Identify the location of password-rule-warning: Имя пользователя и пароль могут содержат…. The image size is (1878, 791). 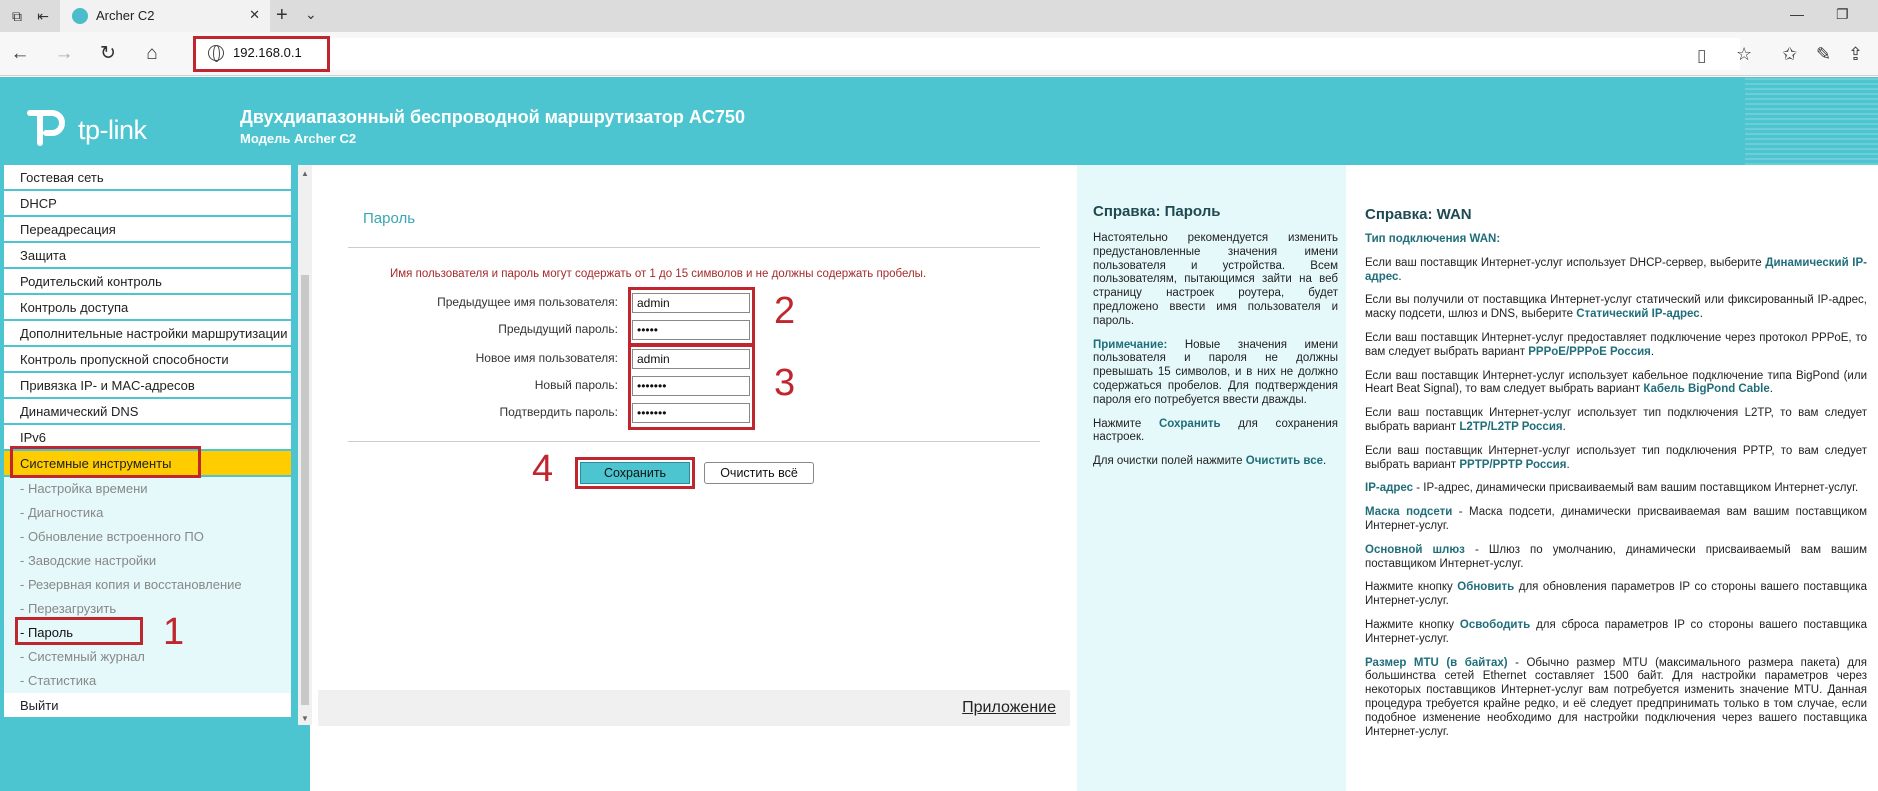
(658, 274).